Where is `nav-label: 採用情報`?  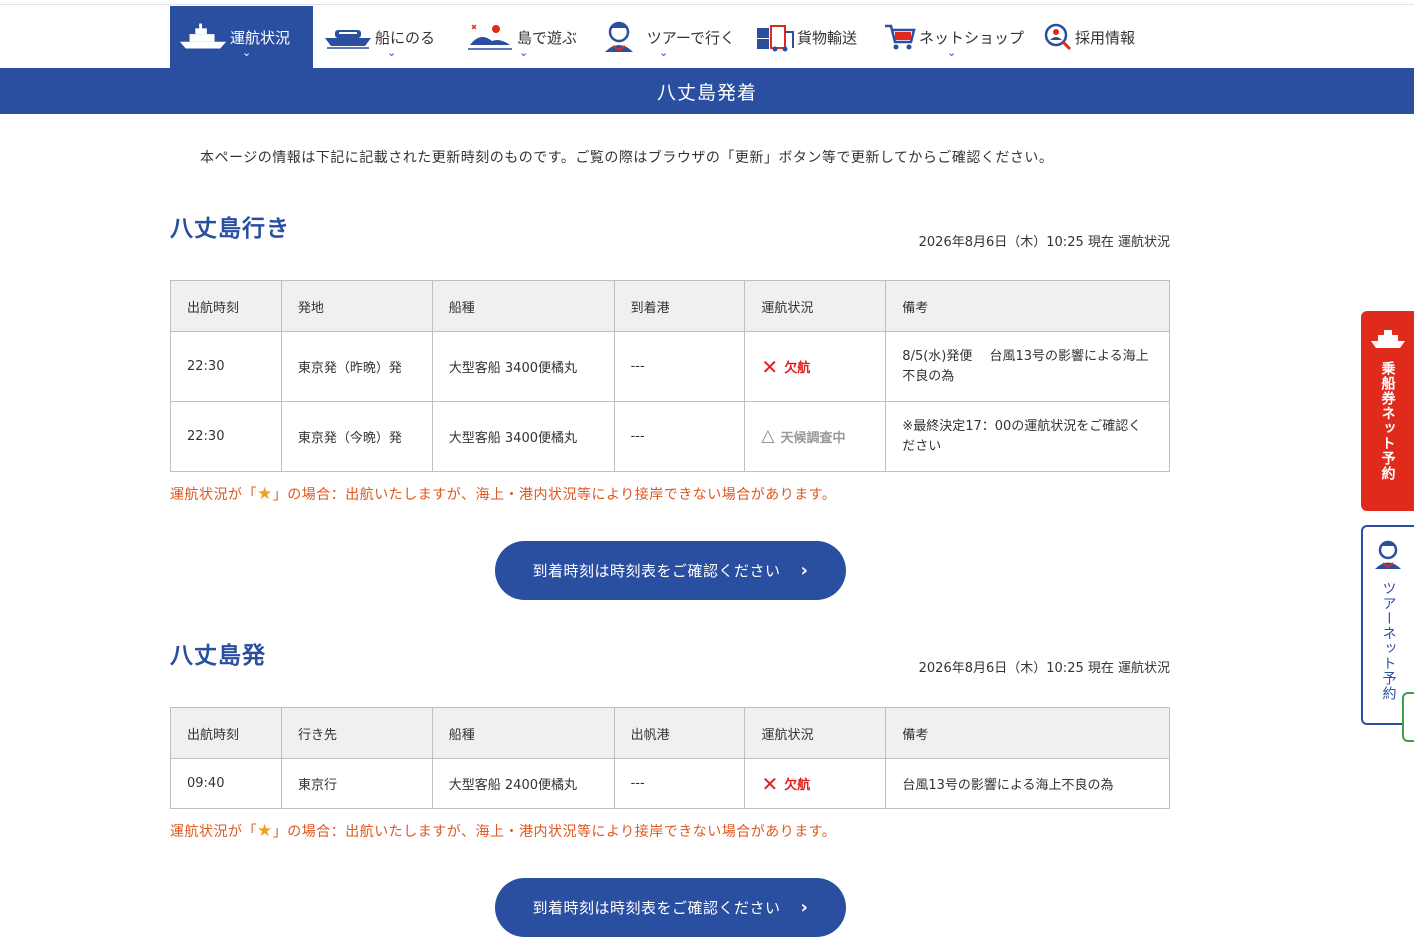 nav-label: 採用情報 is located at coordinates (1105, 37).